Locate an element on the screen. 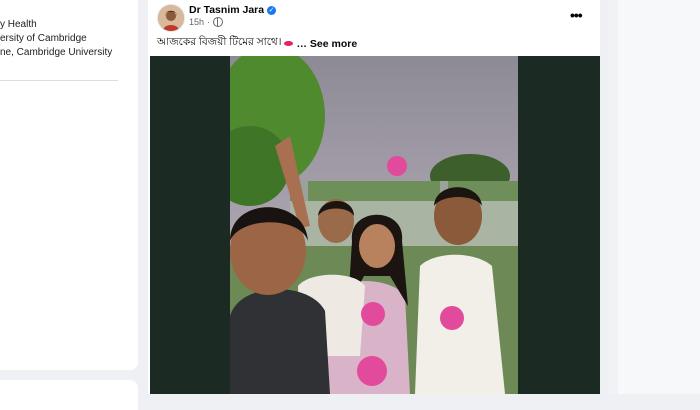 The image size is (700, 410). post-text: আজকের বিজয়ী টিমের সাথে। … See more is located at coordinates (257, 43).